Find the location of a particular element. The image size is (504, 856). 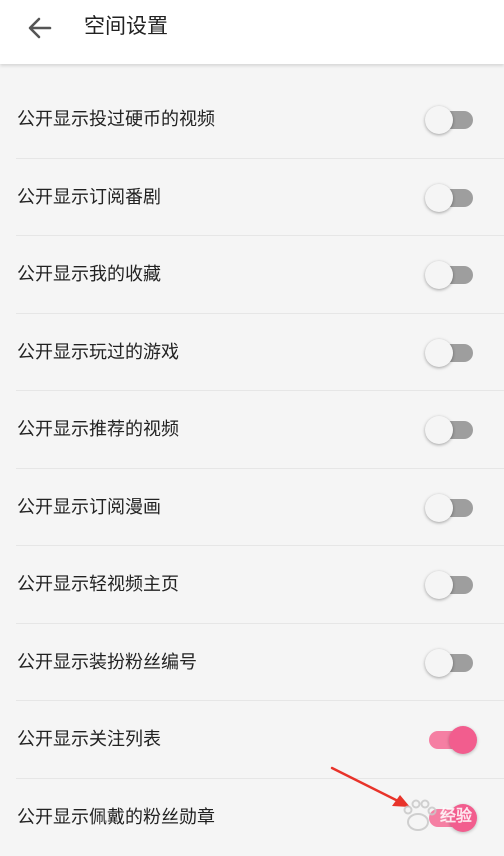

arrow-left-icon is located at coordinates (40, 28).